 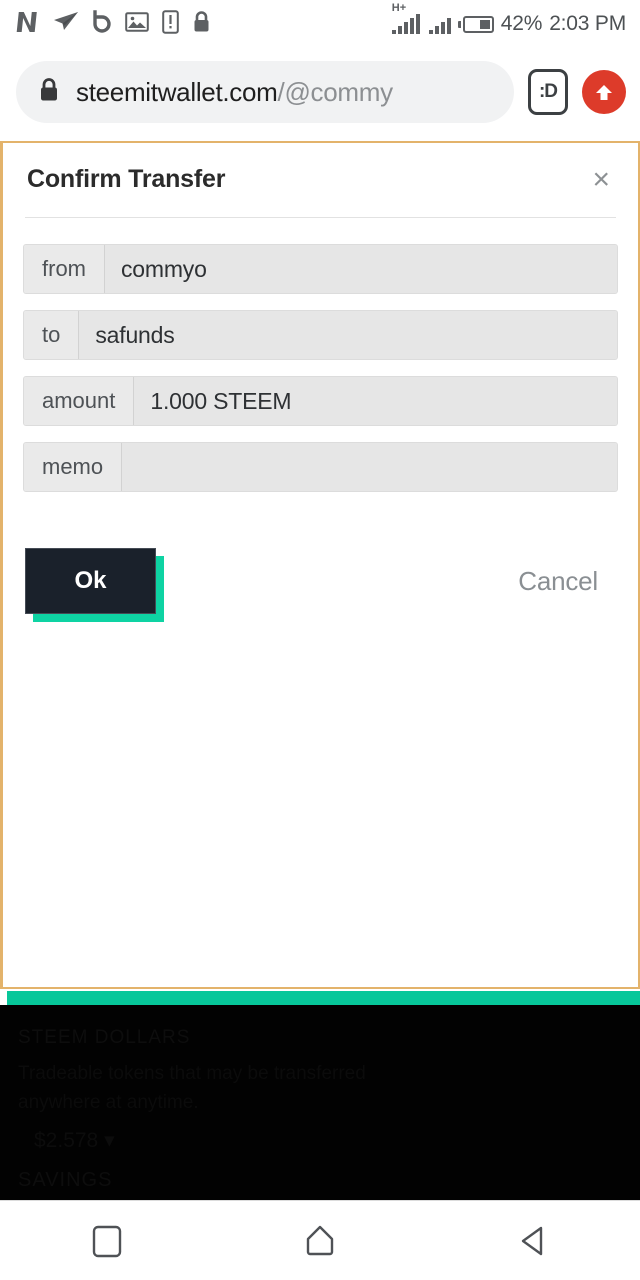 I want to click on site-security-lock-icon, so click(x=49, y=92).